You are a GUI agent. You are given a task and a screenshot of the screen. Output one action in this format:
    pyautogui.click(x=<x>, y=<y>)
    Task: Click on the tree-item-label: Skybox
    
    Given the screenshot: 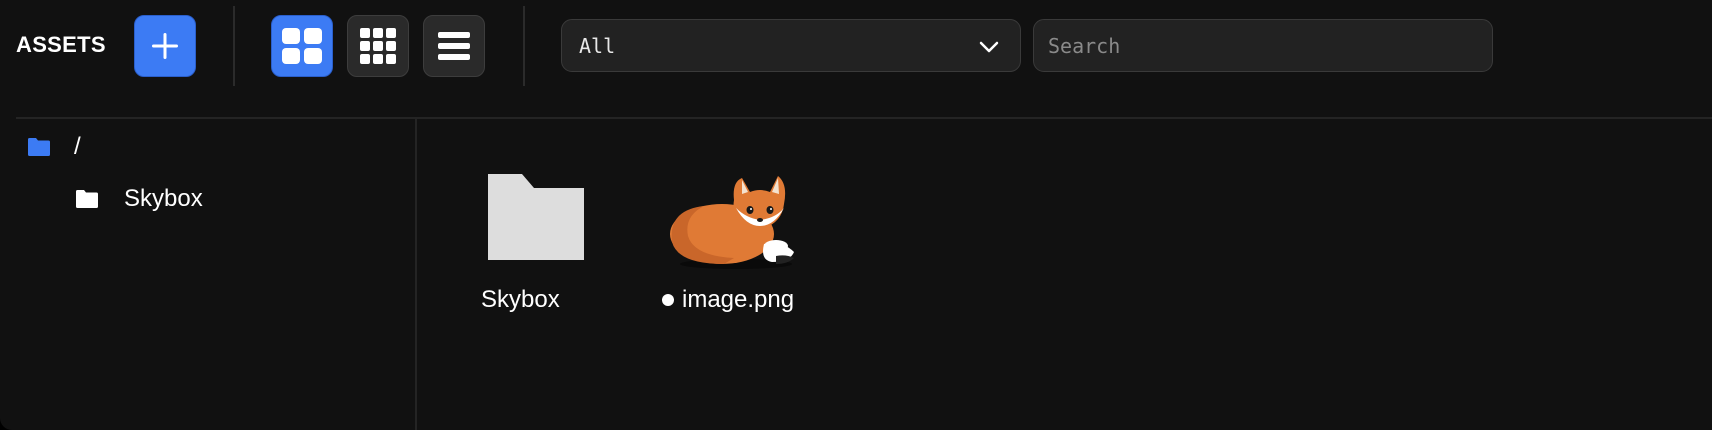 What is the action you would take?
    pyautogui.click(x=163, y=198)
    